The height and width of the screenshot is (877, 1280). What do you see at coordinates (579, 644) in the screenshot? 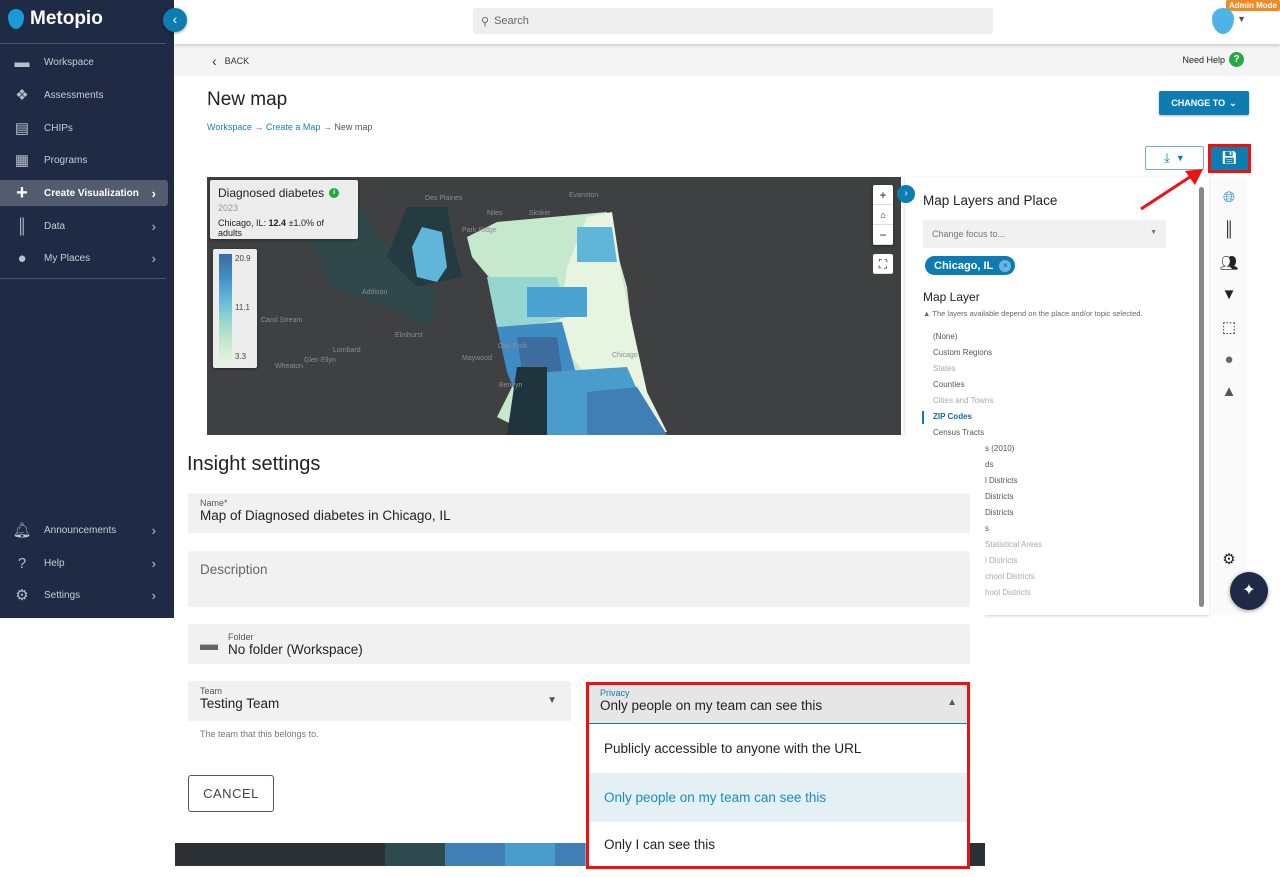
I see `folder-field: ▬ Folder No folder (Workspace)` at bounding box center [579, 644].